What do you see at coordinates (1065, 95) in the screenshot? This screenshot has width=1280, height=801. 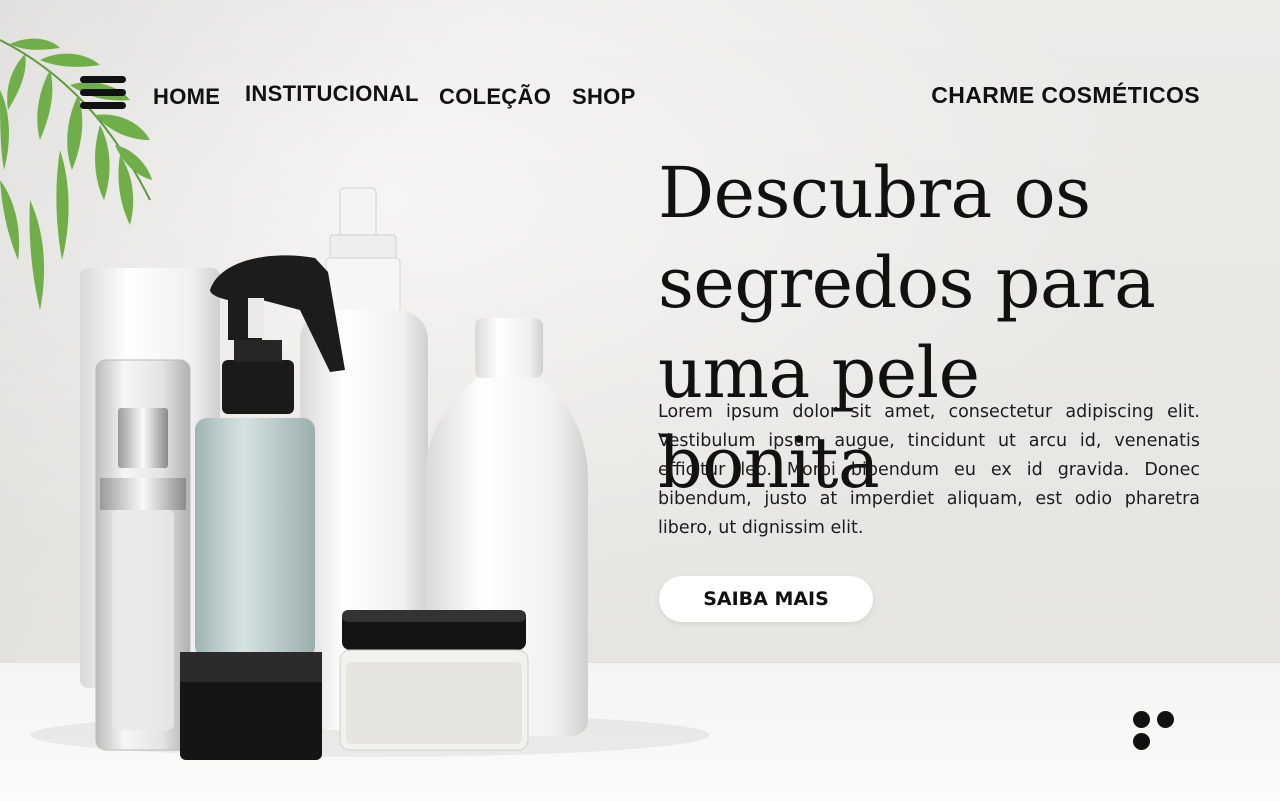 I see `brand-name: CHARME COSMÉTICOS` at bounding box center [1065, 95].